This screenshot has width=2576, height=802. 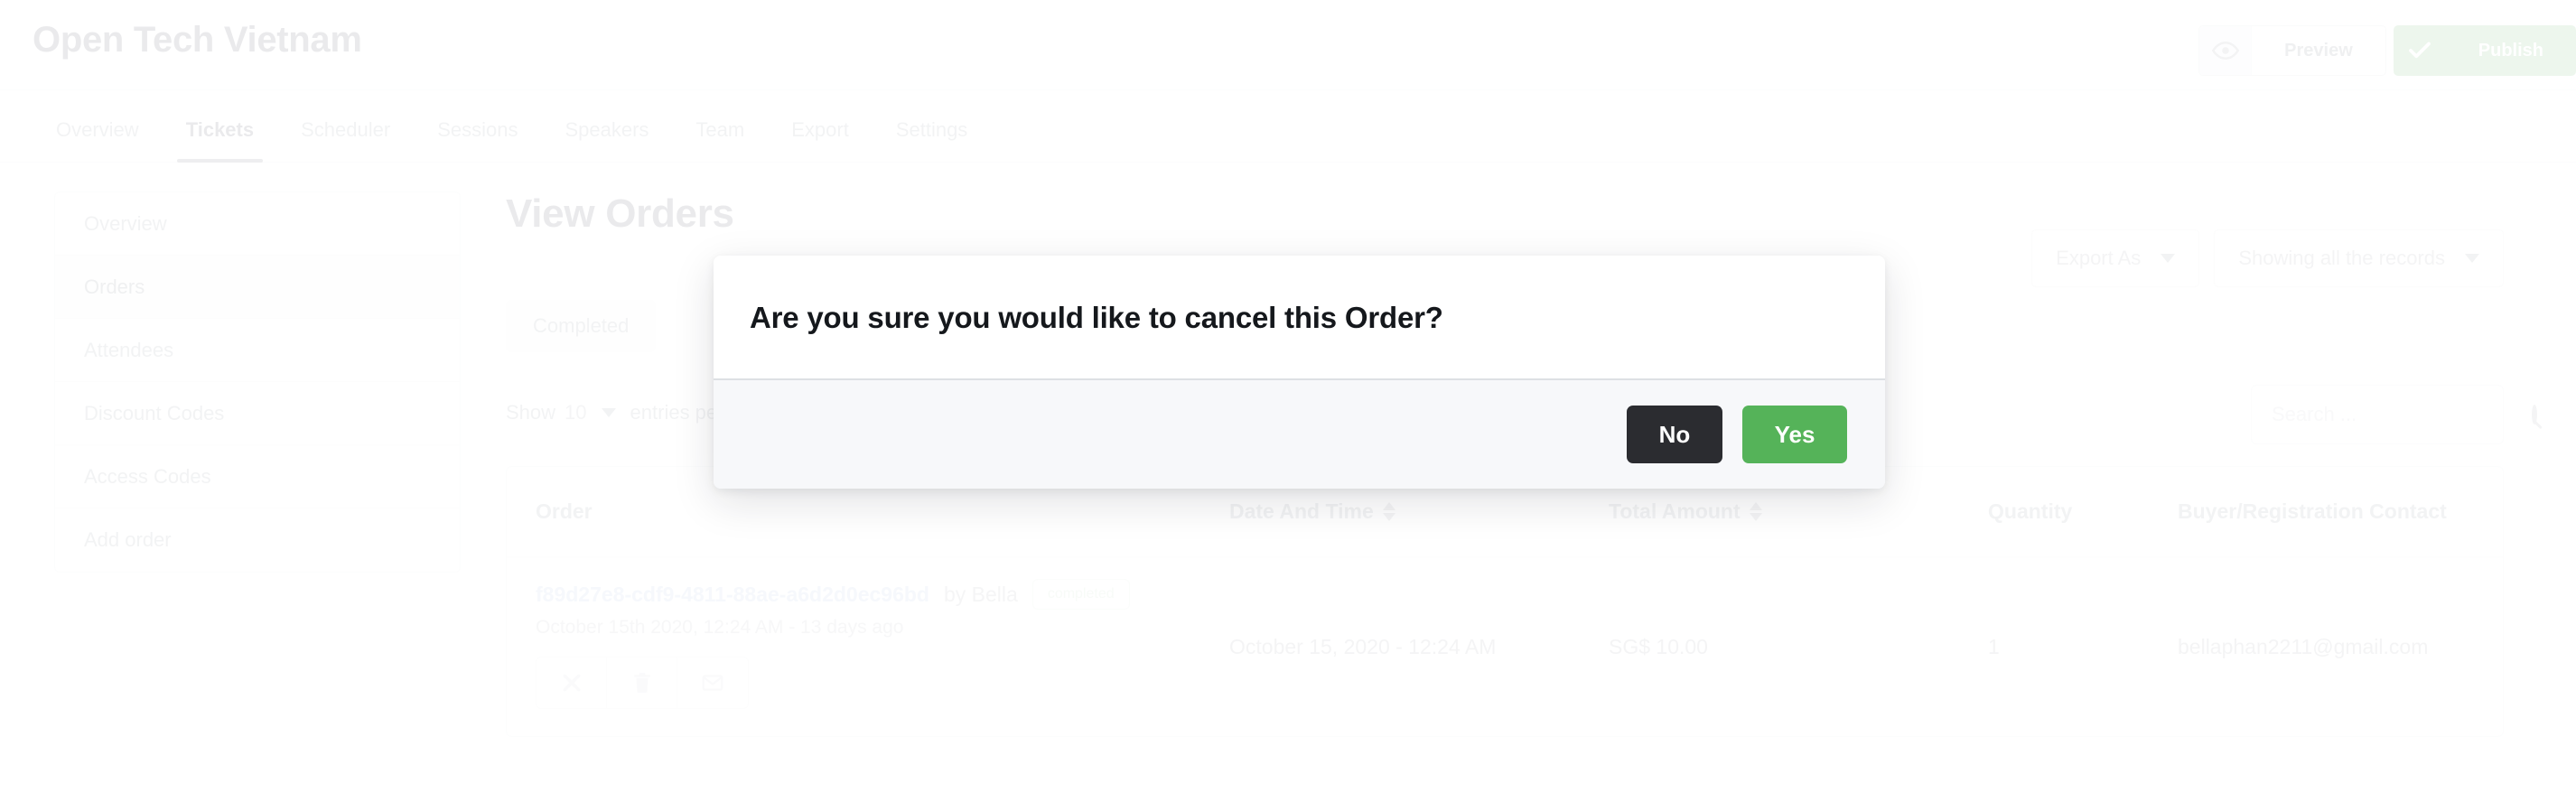 I want to click on records-filter-dropdown: Showing all the records, so click(x=2359, y=258).